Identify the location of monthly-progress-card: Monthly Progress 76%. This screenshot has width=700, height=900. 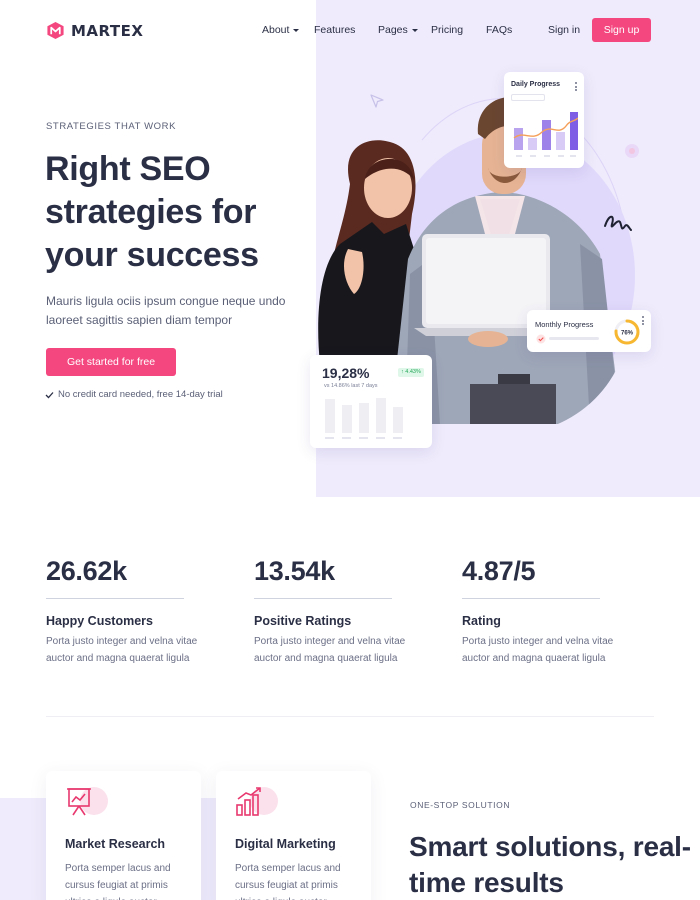
(589, 331).